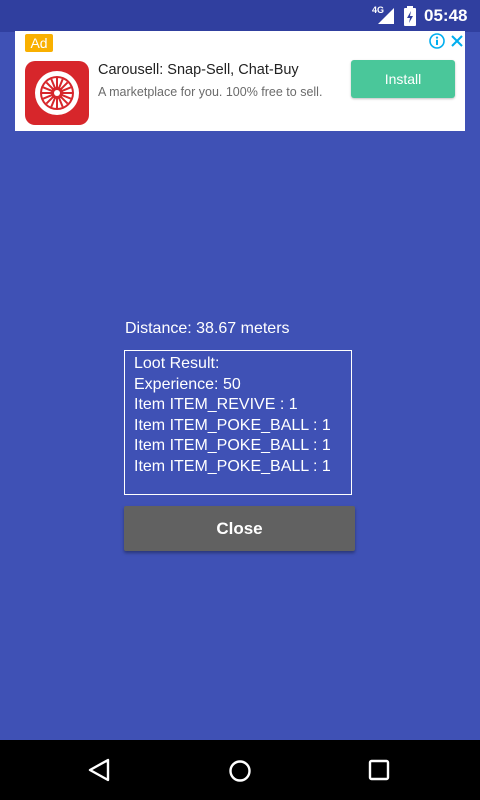 The image size is (480, 800). I want to click on ad-close-icon, so click(457, 43).